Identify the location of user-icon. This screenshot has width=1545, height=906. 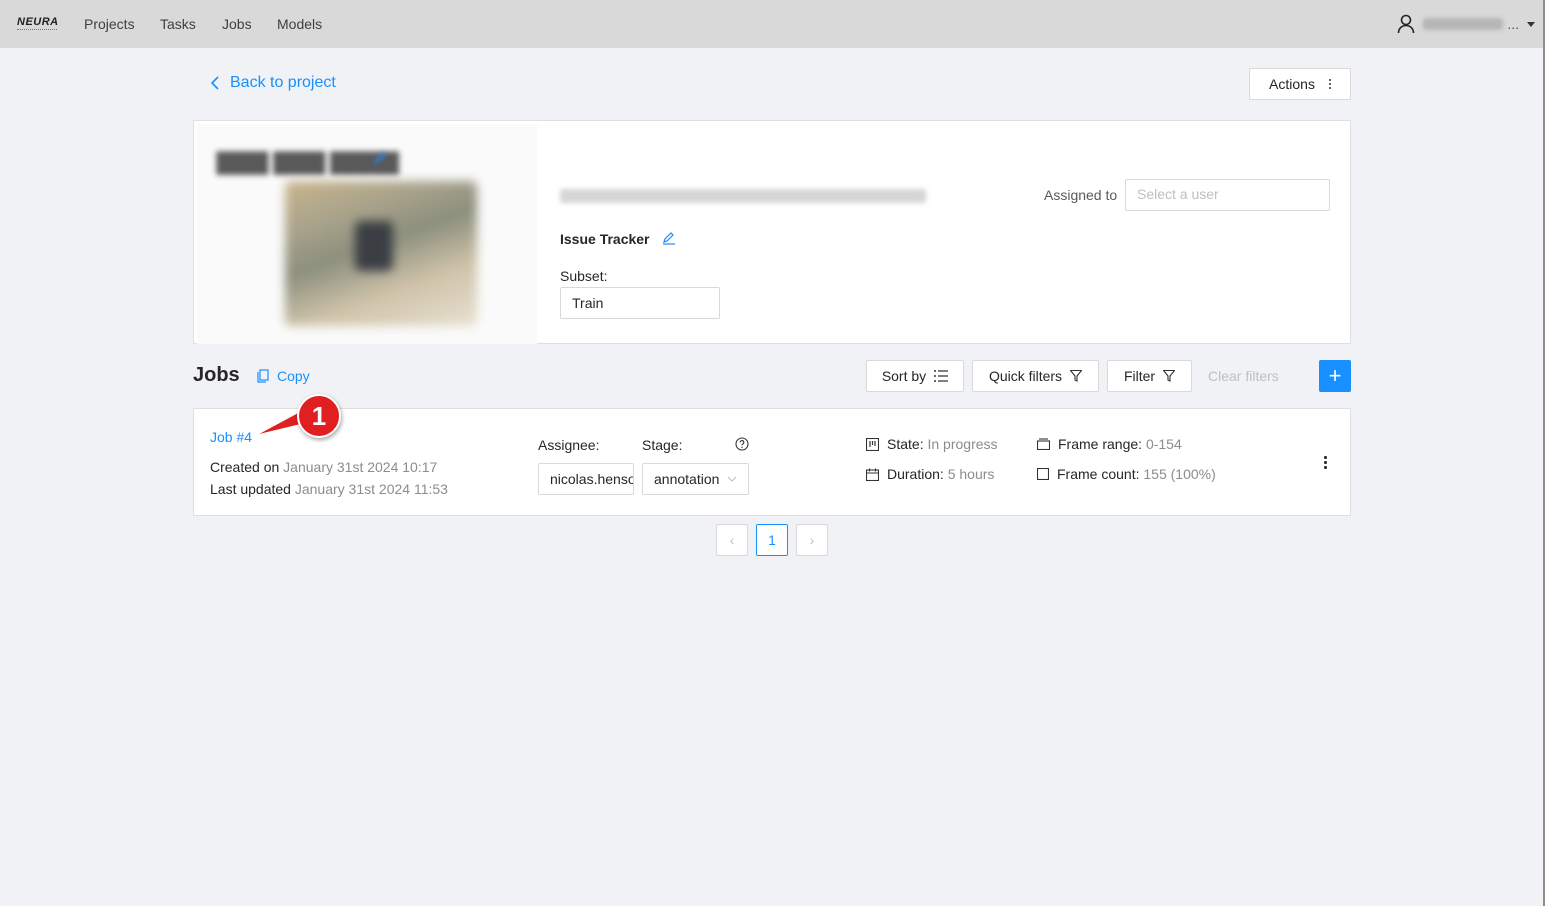
(1406, 24).